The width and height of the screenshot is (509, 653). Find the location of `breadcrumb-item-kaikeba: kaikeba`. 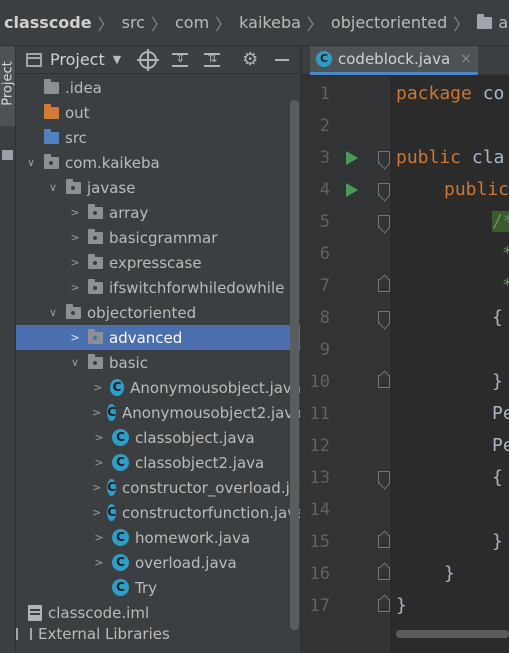

breadcrumb-item-kaikeba: kaikeba is located at coordinates (270, 22).